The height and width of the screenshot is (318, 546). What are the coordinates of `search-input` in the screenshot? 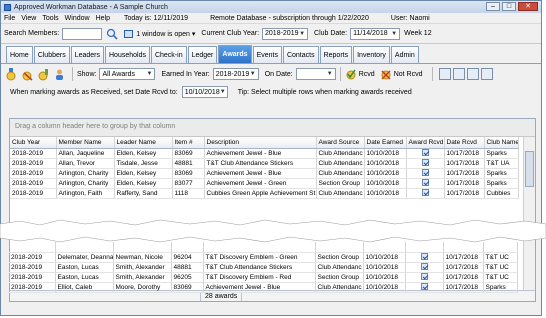 It's located at (82, 33).